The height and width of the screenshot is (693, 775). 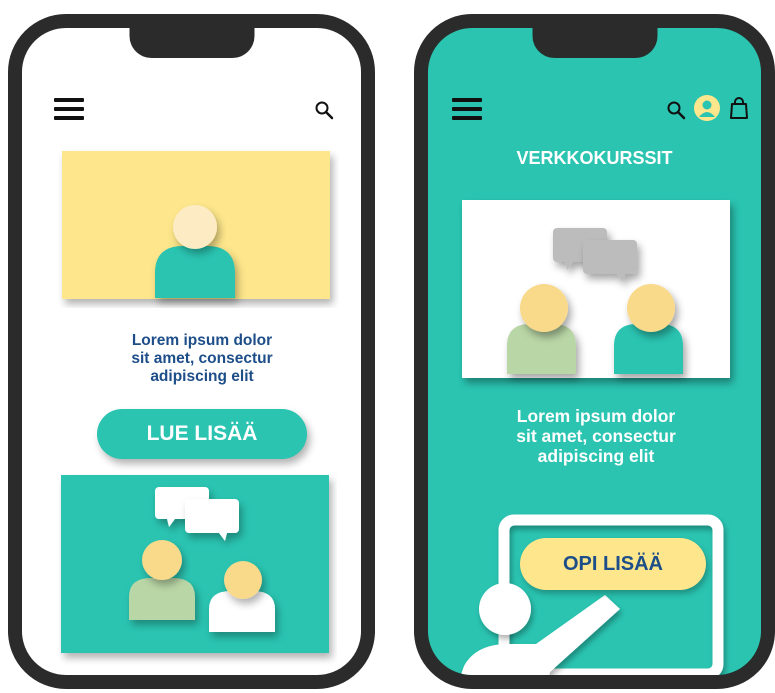 I want to click on opi-lisaa-button: OPI LISÄÄ, so click(x=613, y=564).